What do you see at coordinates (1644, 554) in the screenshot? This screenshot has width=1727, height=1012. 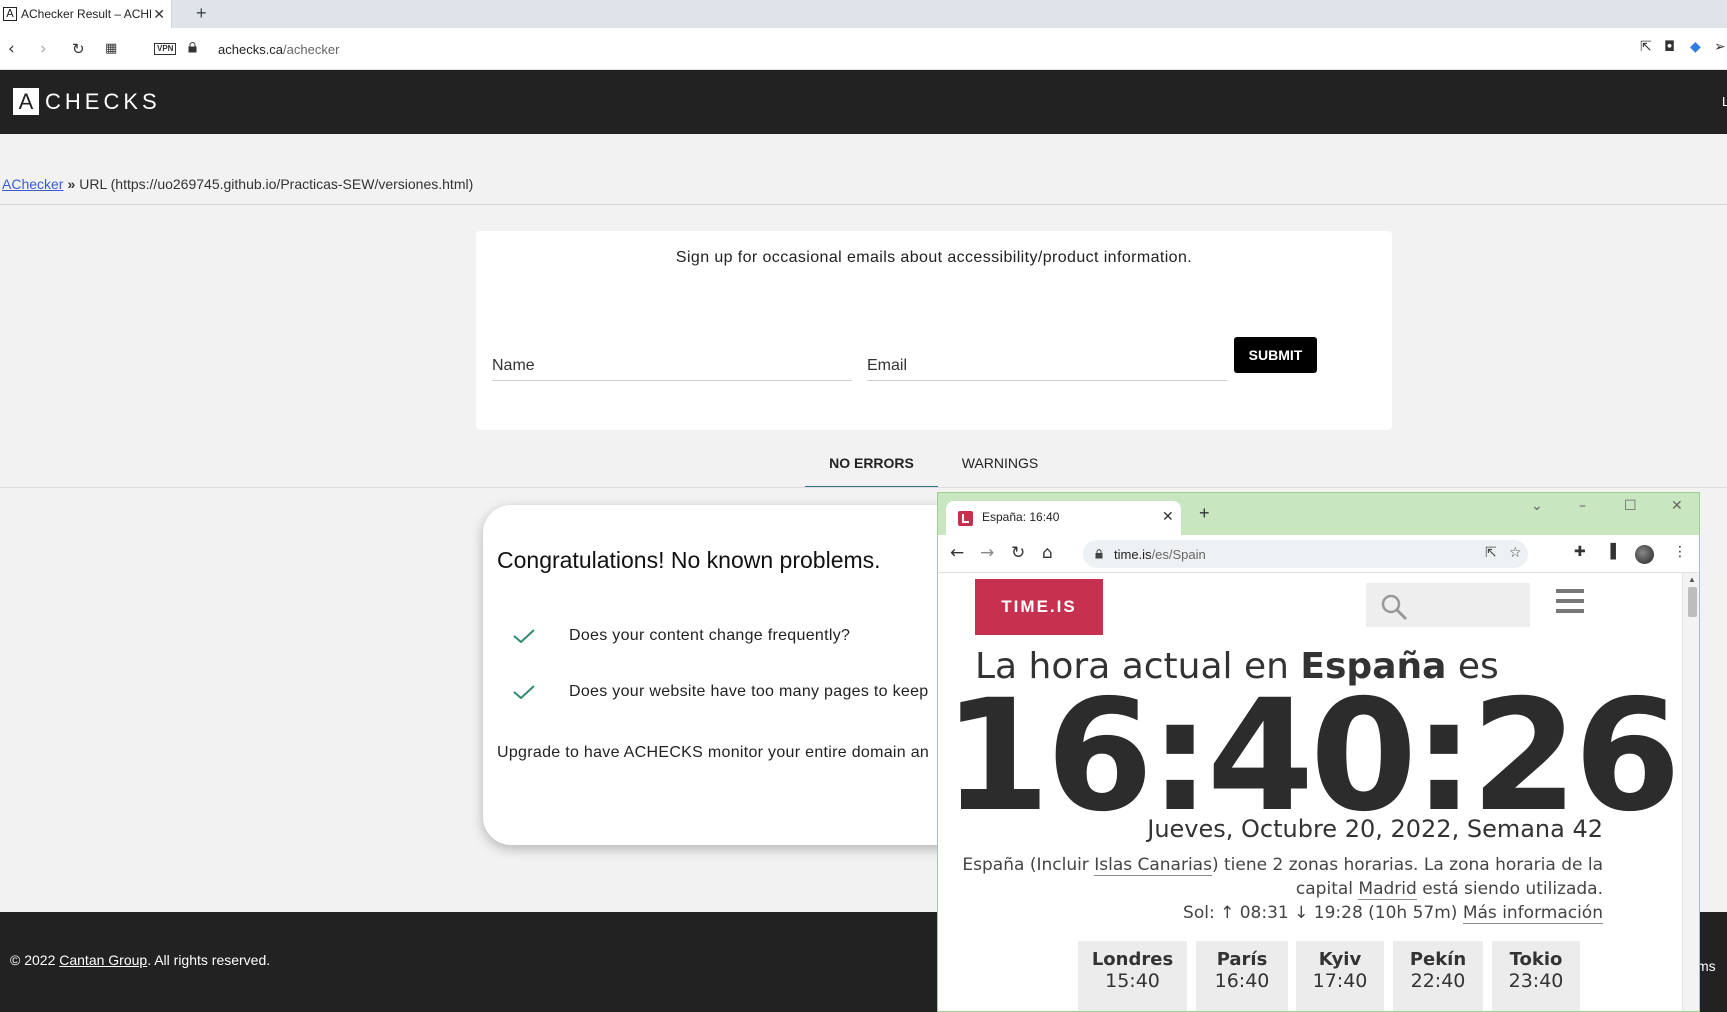 I see `profile-avatar` at bounding box center [1644, 554].